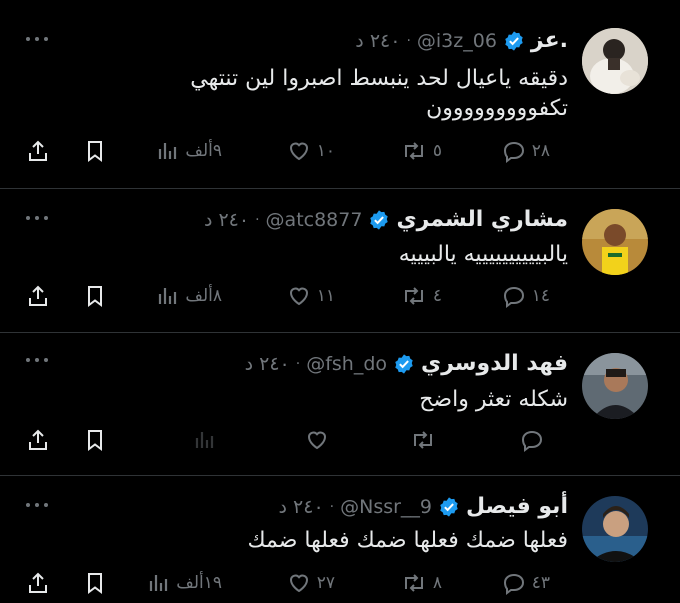 Image resolution: width=680 pixels, height=603 pixels. I want to click on retweet-count: ٤, so click(437, 296).